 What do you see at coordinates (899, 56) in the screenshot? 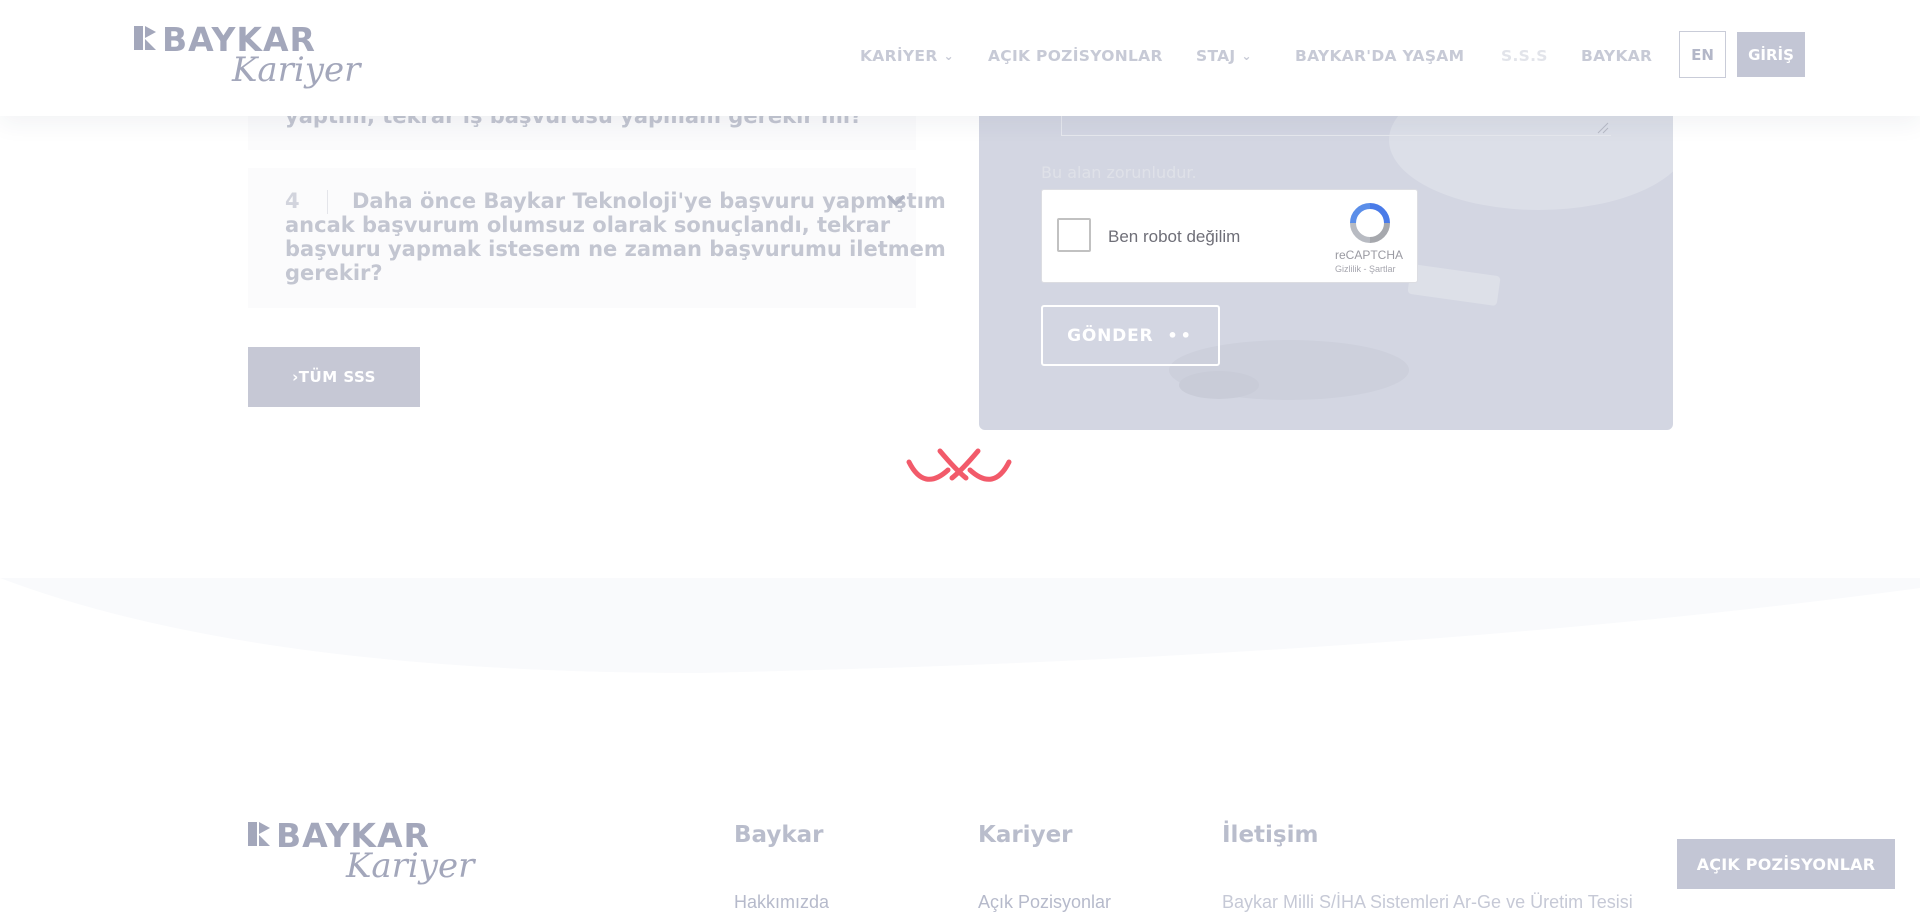
I see `nav-label: KARİYER` at bounding box center [899, 56].